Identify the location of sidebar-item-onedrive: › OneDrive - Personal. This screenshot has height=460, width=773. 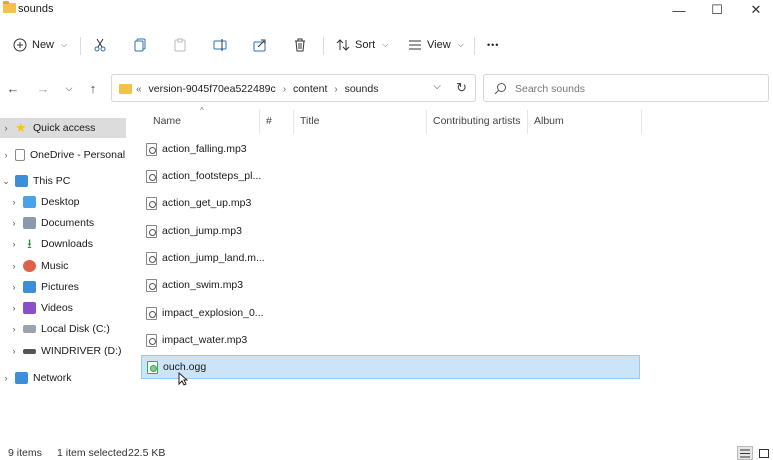
(63, 155).